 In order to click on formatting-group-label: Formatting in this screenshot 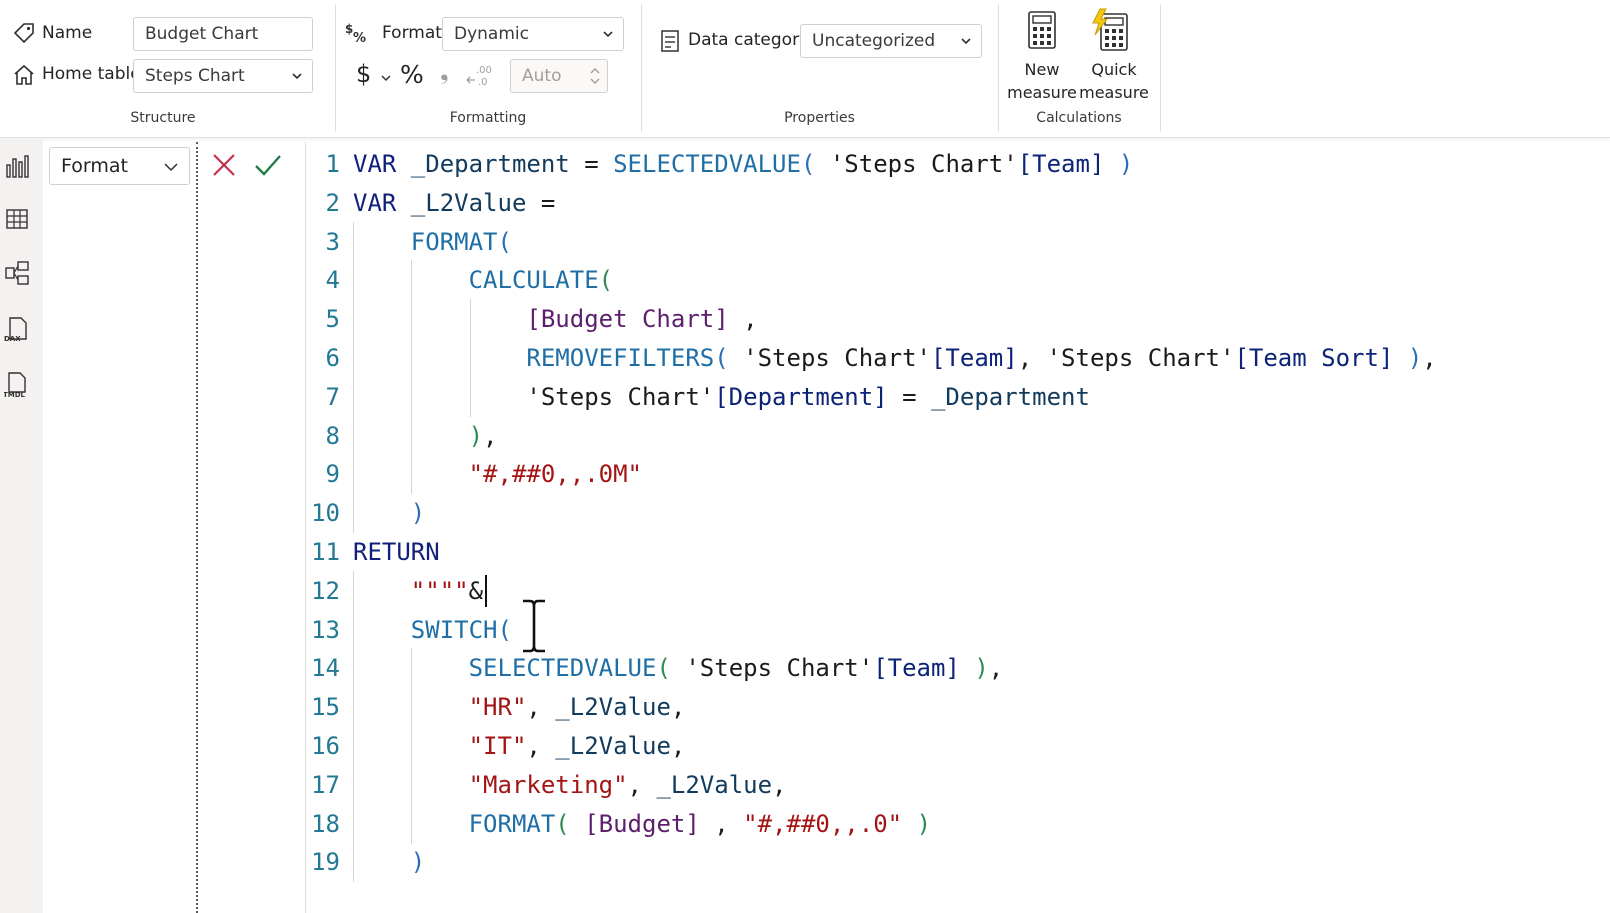, I will do `click(488, 118)`.